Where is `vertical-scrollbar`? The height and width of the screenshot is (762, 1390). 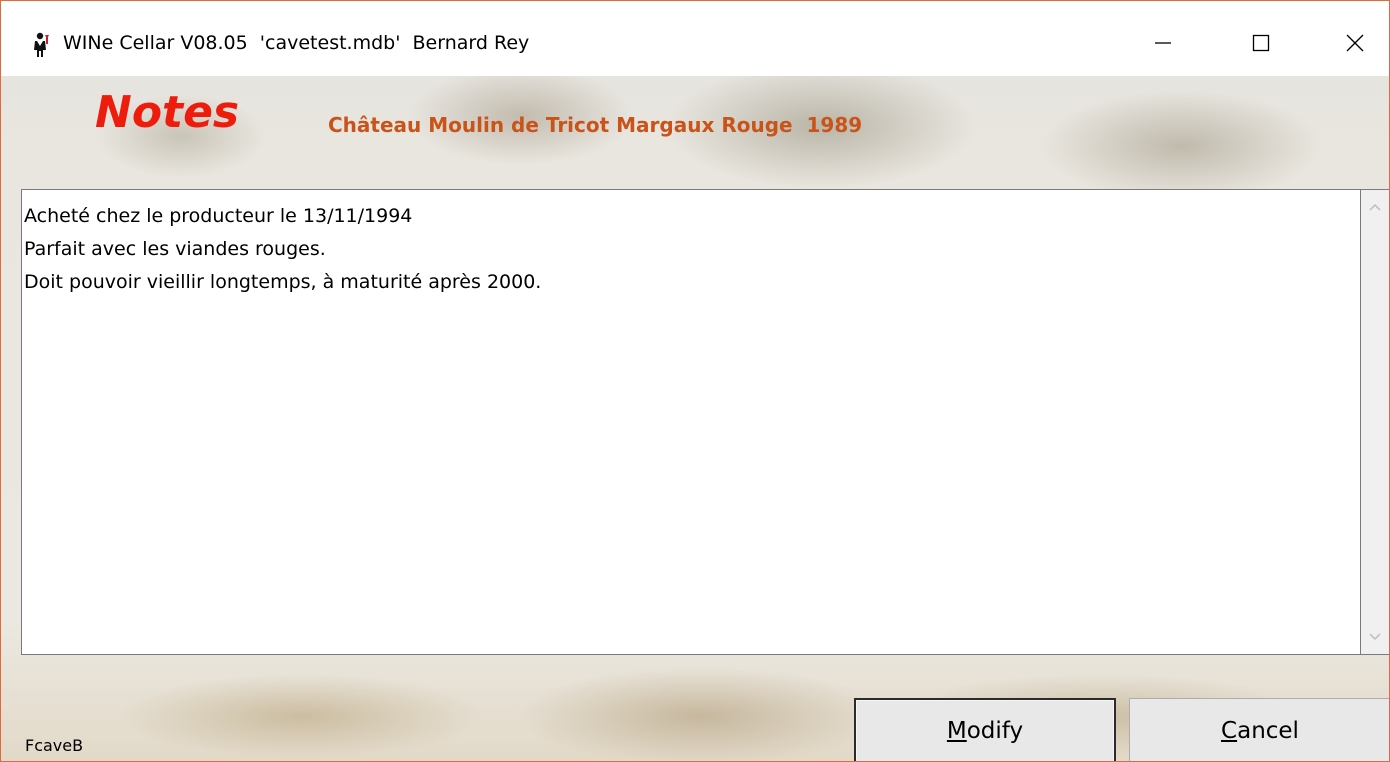
vertical-scrollbar is located at coordinates (1375, 422).